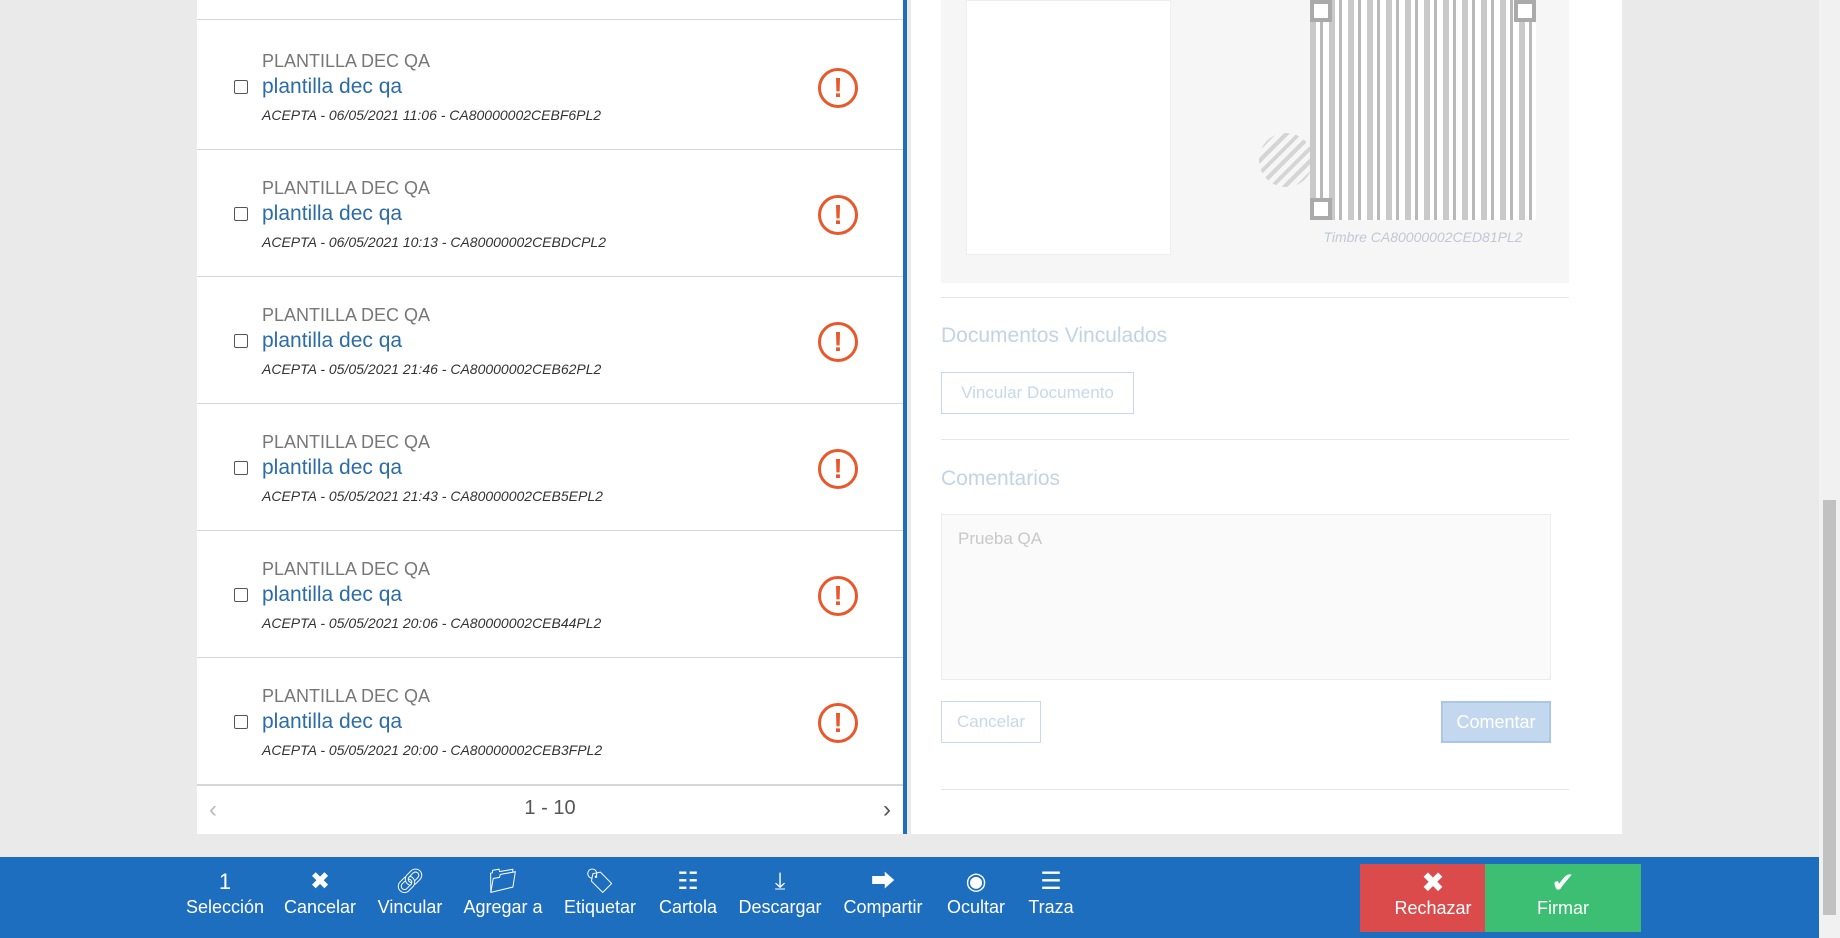 The width and height of the screenshot is (1840, 938). What do you see at coordinates (1423, 110) in the screenshot?
I see `qr-code` at bounding box center [1423, 110].